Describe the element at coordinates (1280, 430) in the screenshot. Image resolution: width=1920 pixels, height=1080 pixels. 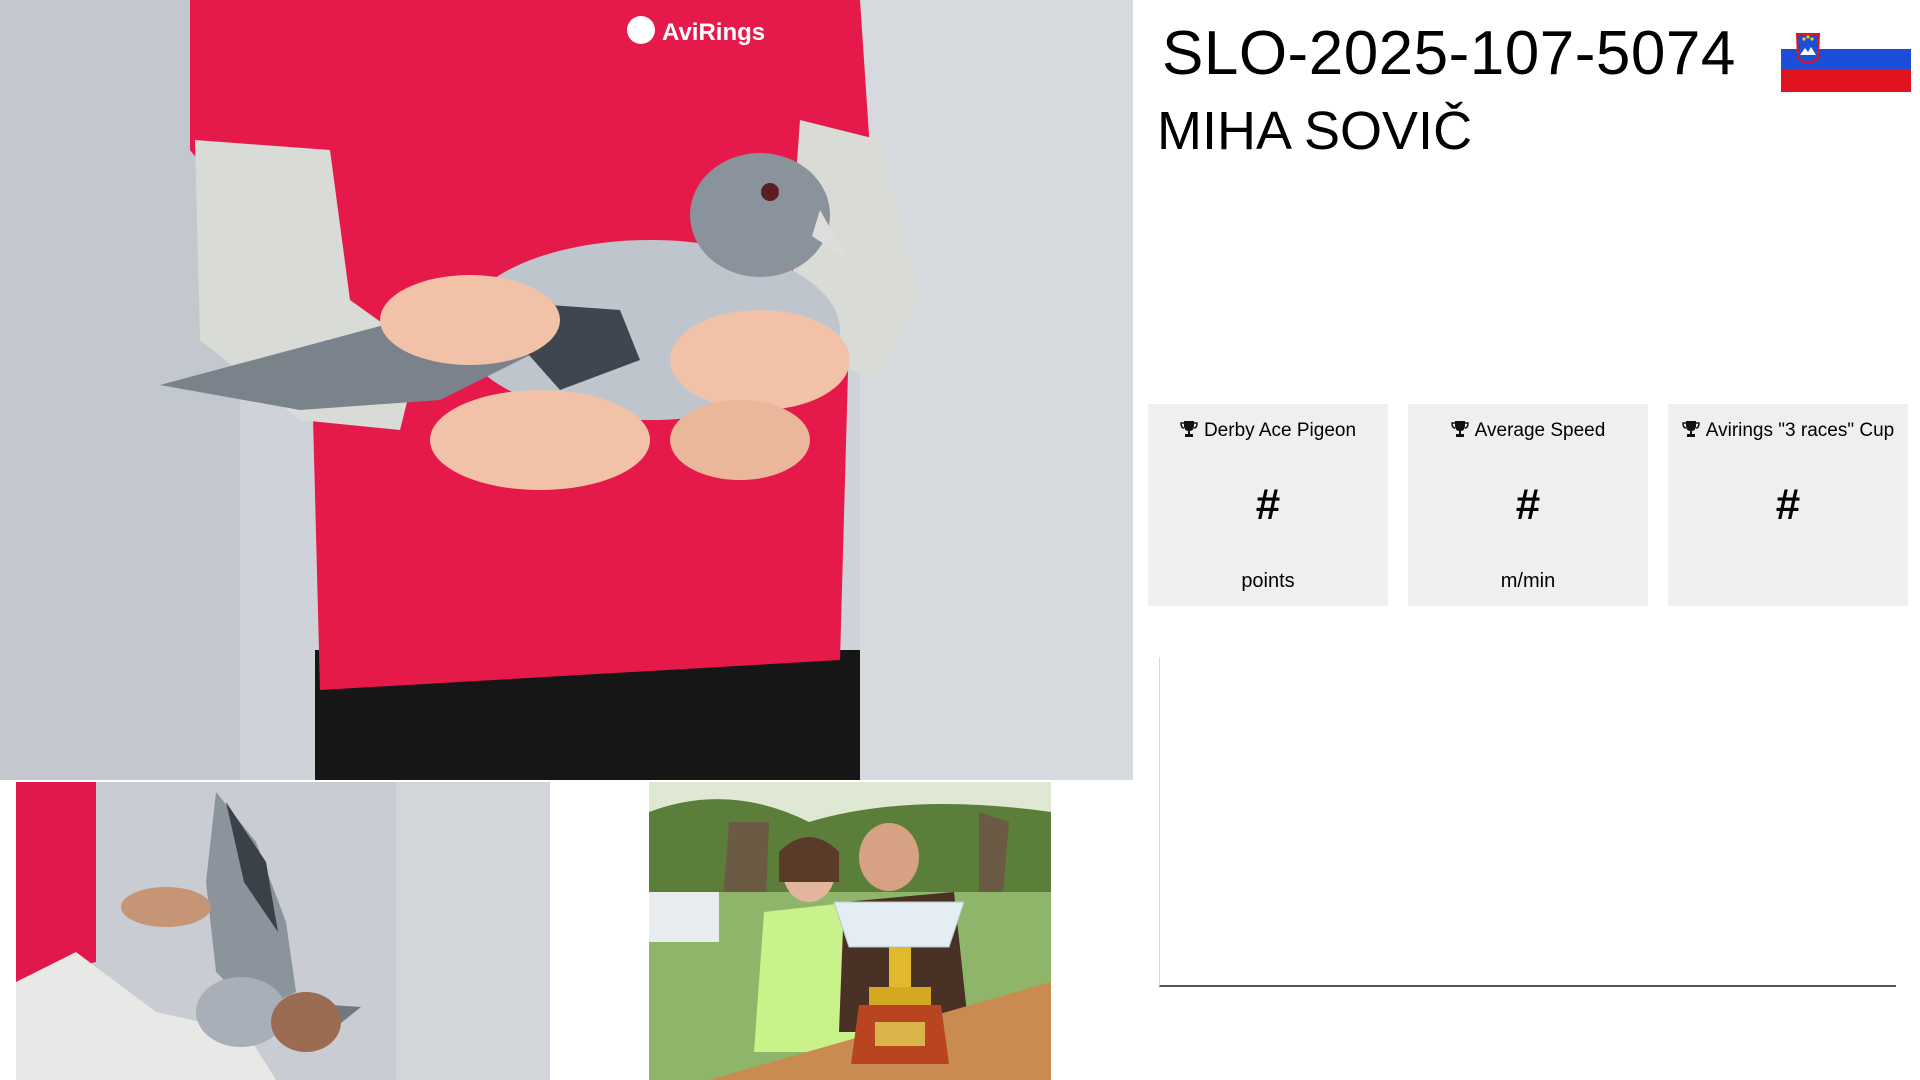
I see `stat-title-derby: Derby Ace Pigeon` at that location.